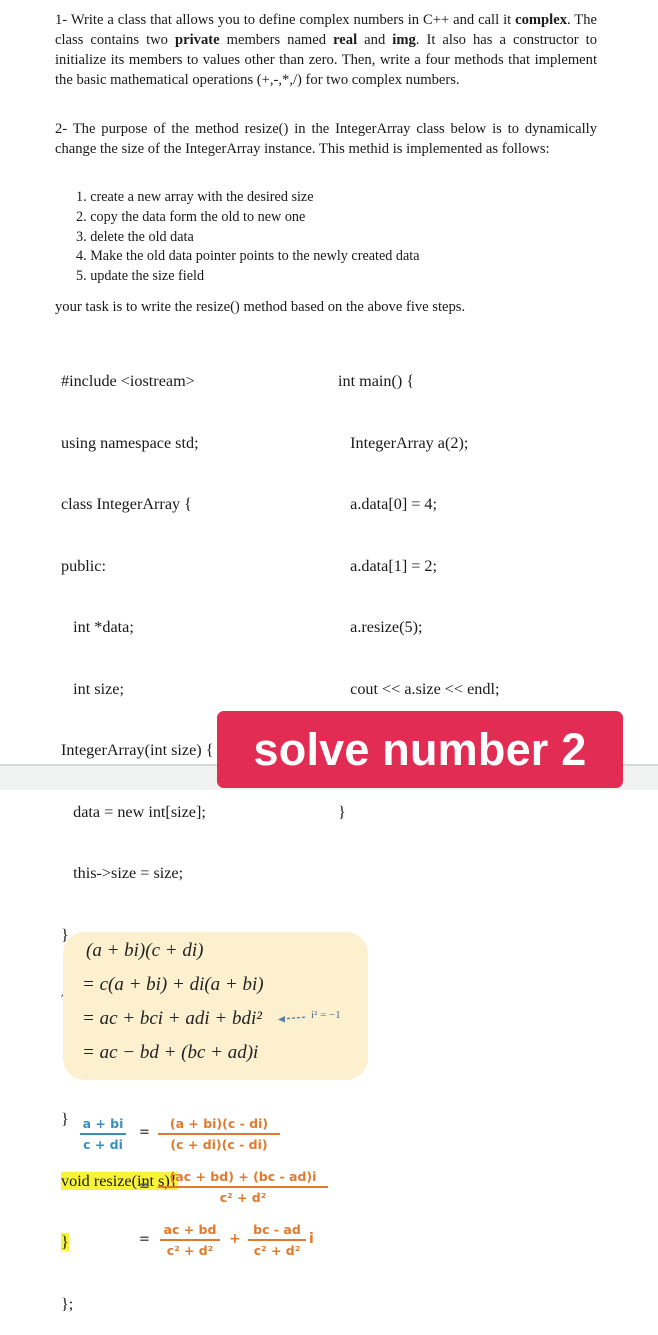 This screenshot has height=1335, width=658. What do you see at coordinates (61, 20) in the screenshot?
I see `question-1-number: 1-` at bounding box center [61, 20].